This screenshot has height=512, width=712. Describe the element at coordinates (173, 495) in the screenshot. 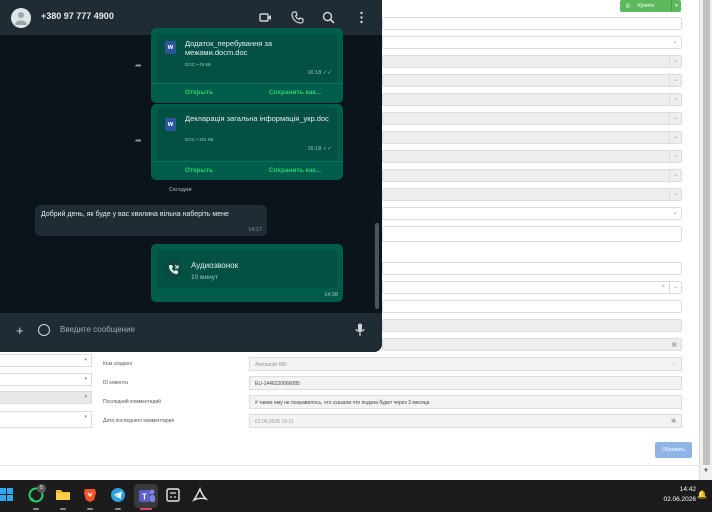

I see `calculator-icon` at that location.